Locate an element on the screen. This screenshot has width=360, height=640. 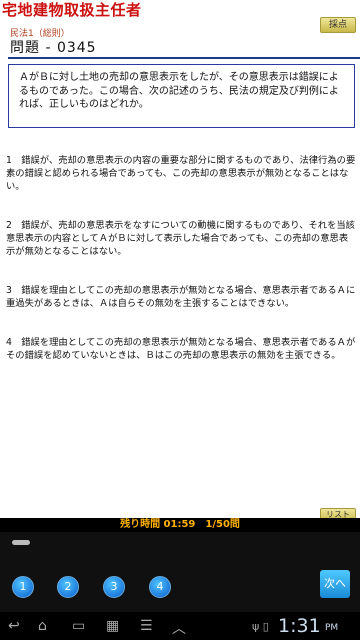
timer-status: 残り時間 01:59 1/50問 is located at coordinates (180, 525).